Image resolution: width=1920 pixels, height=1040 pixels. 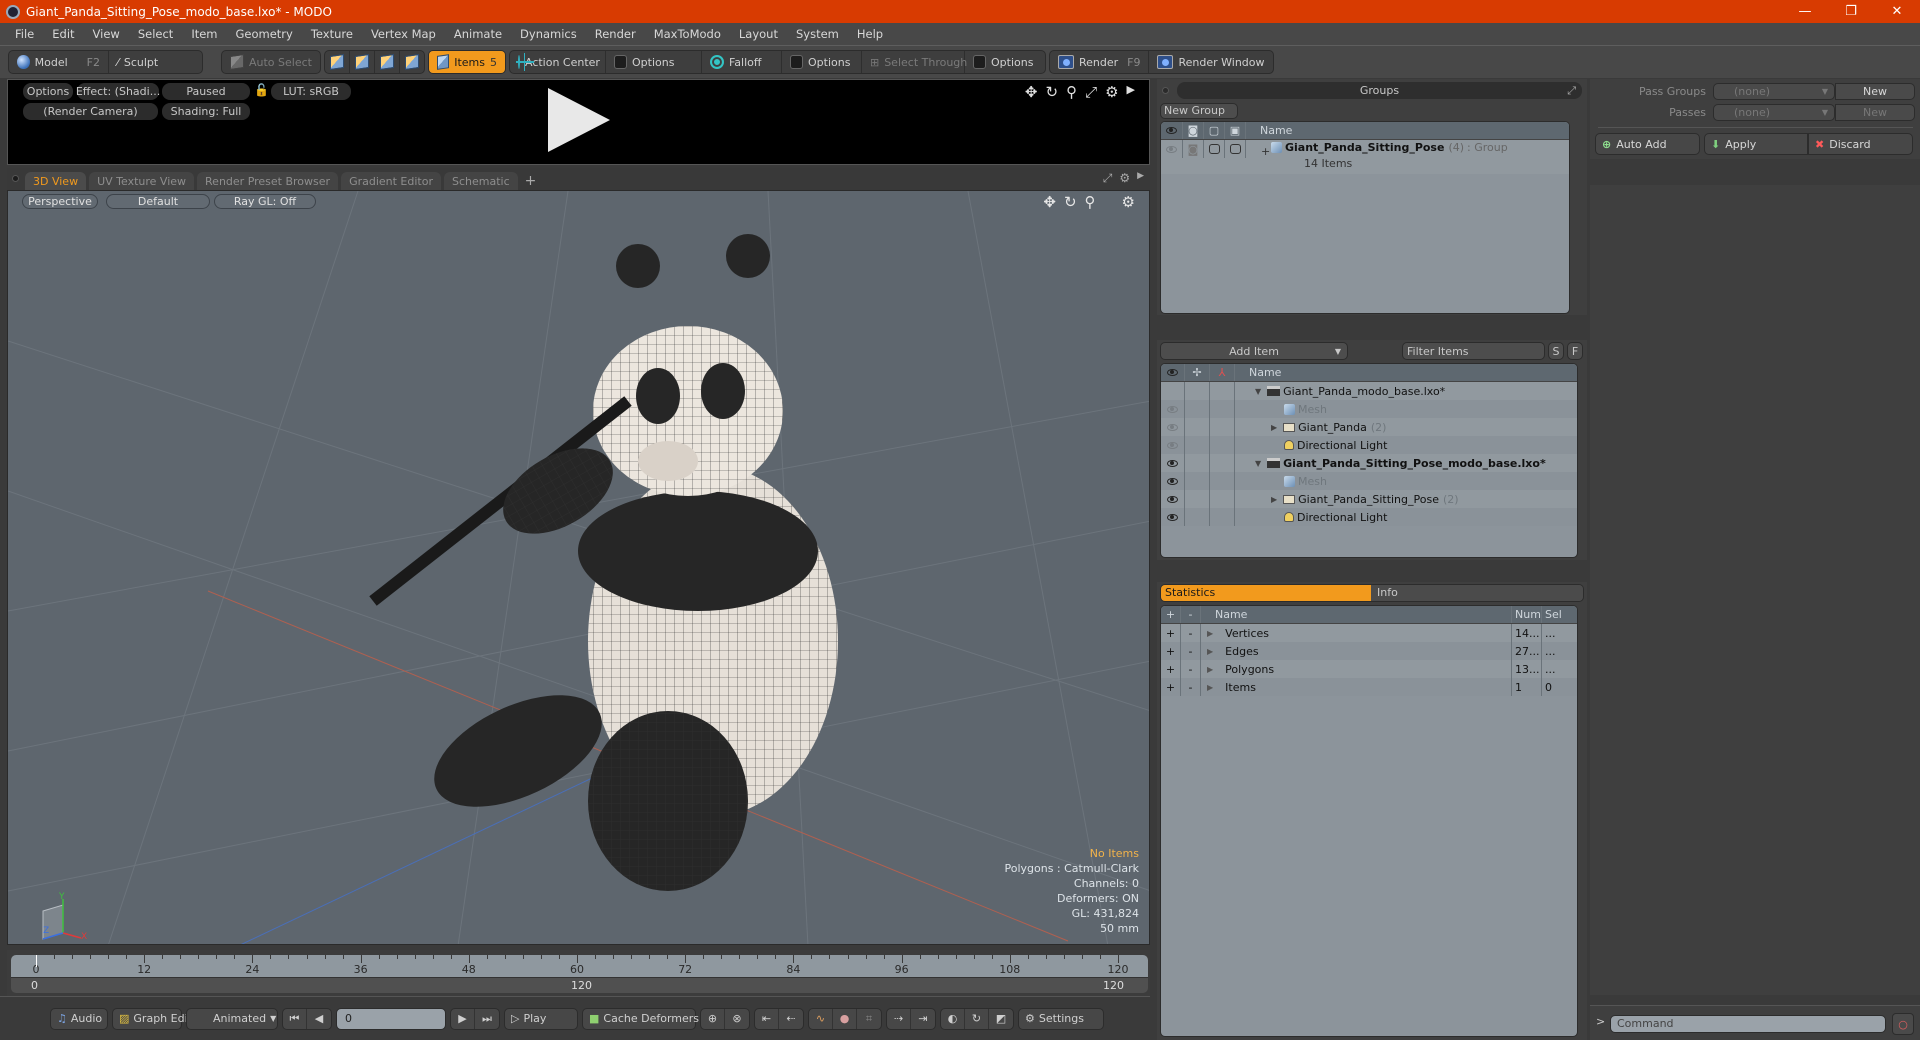 I want to click on current-frame-marker, so click(x=36, y=961).